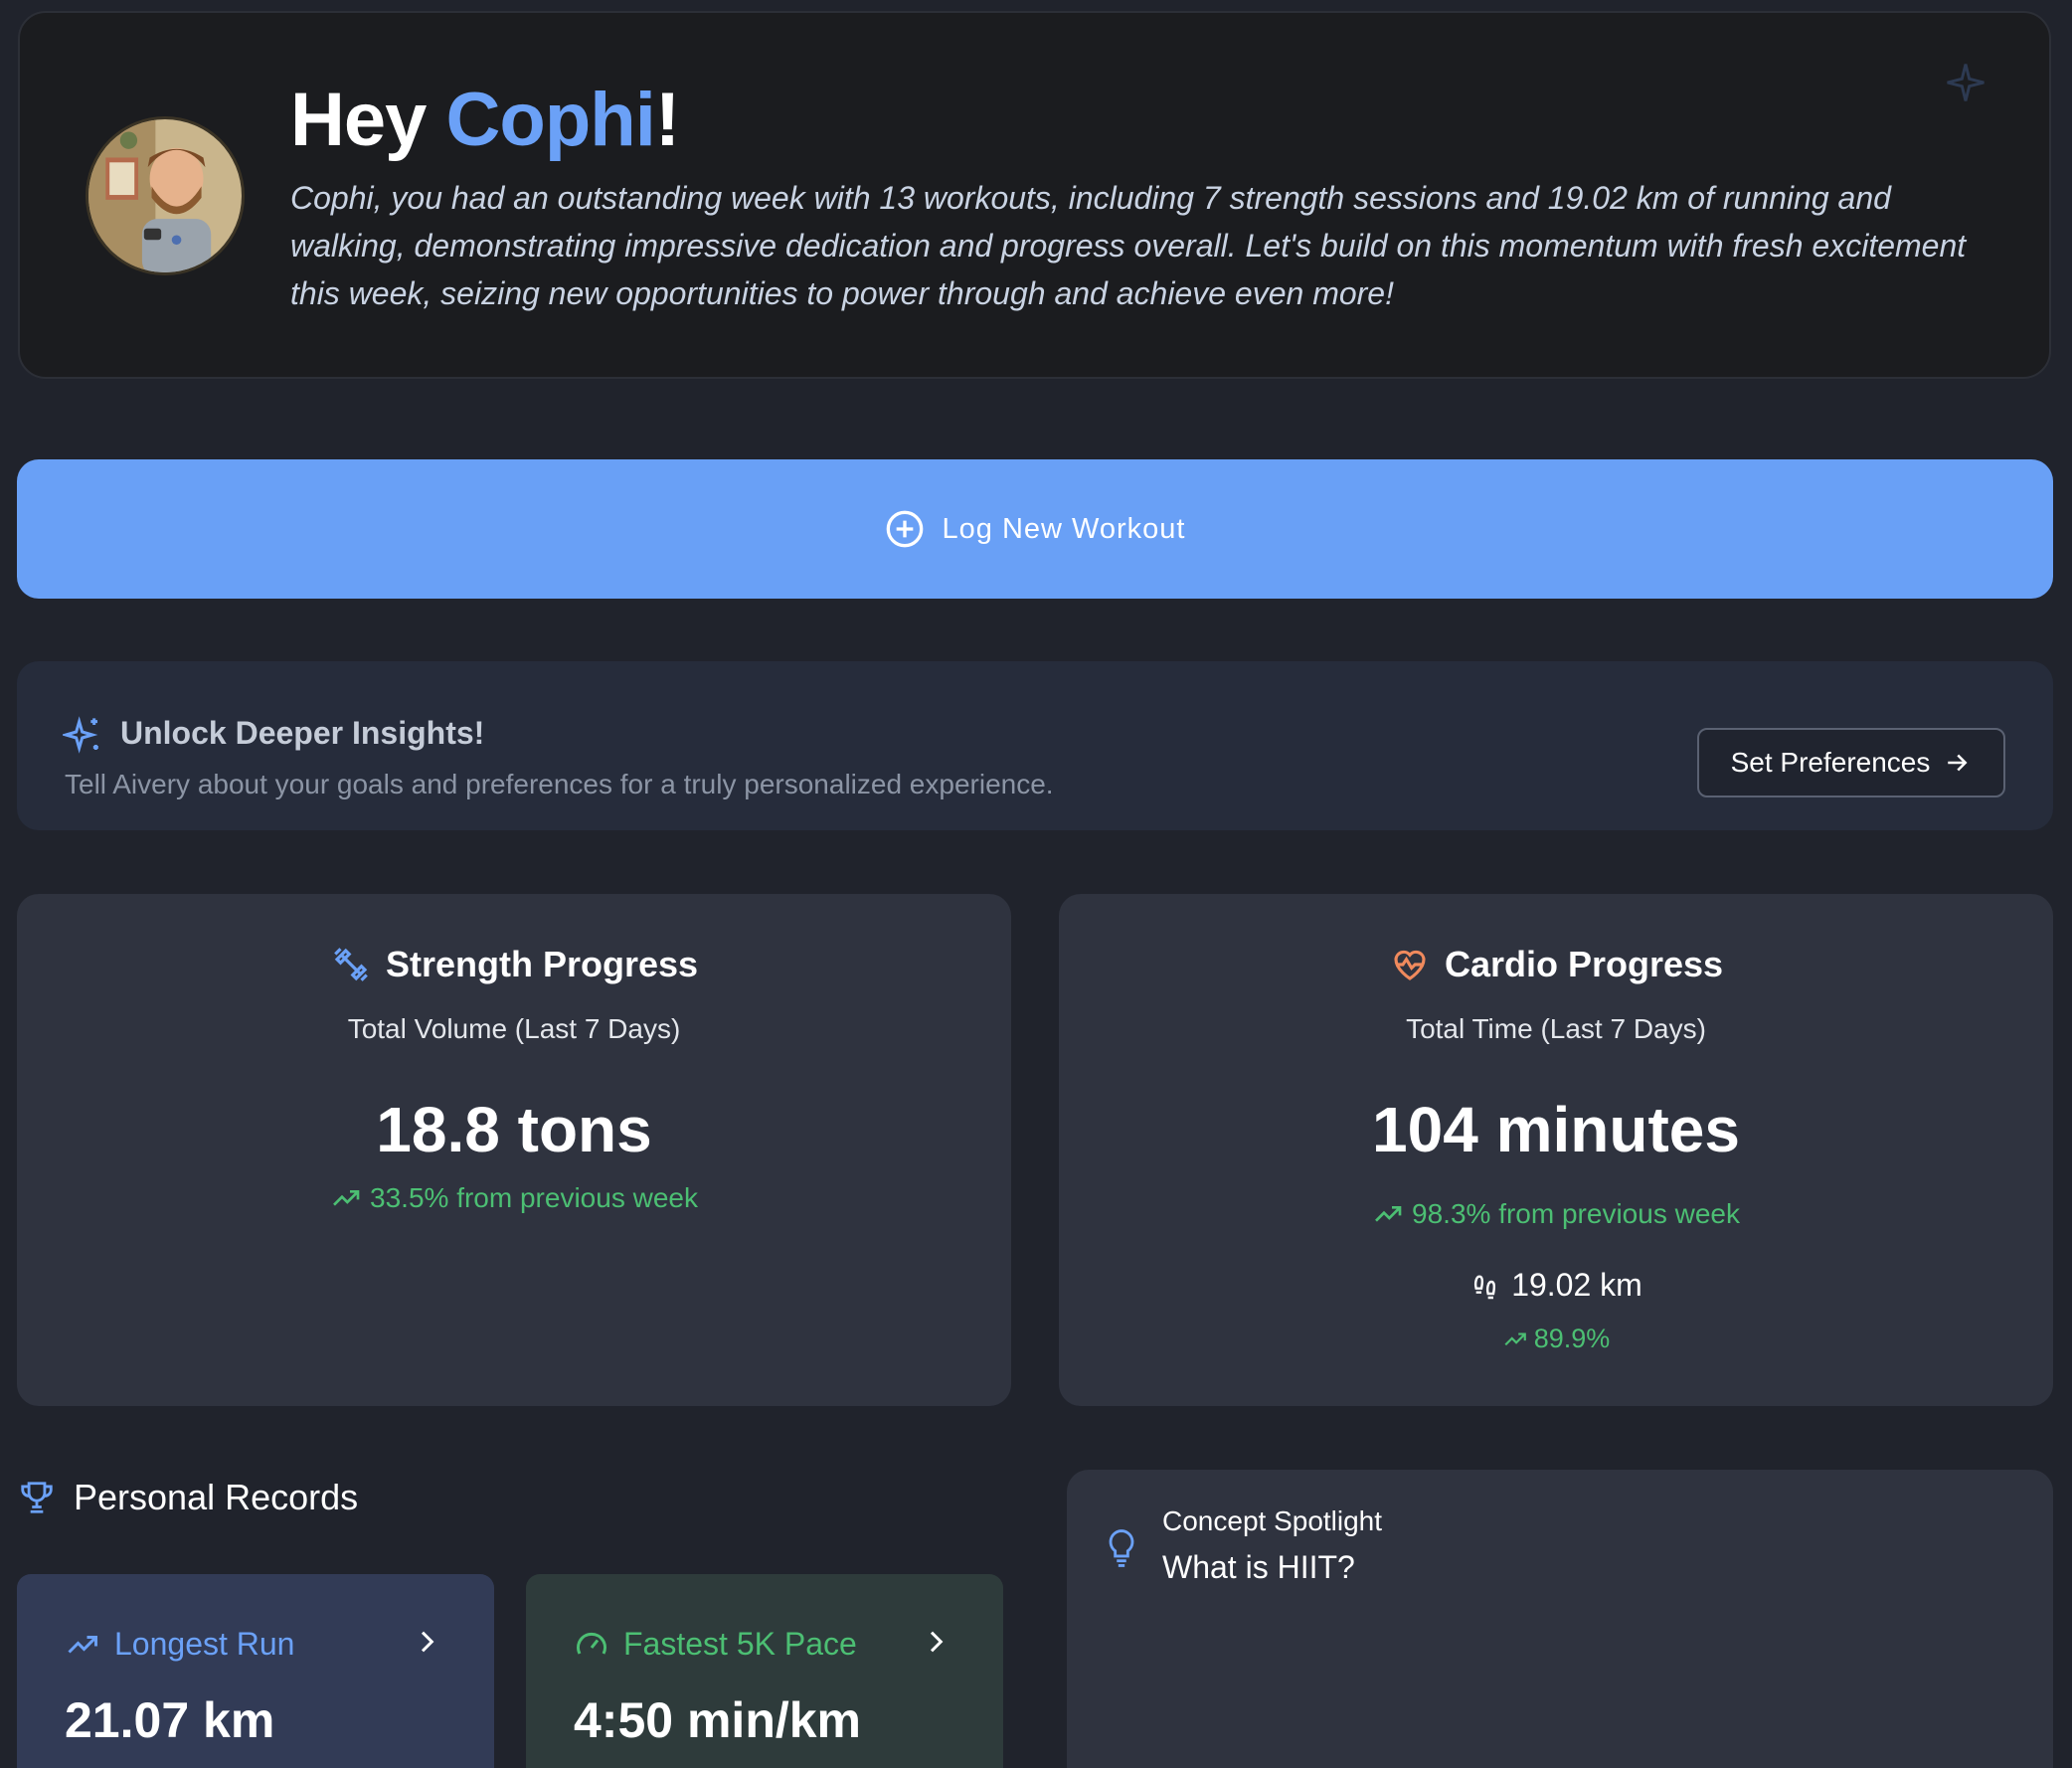 The image size is (2072, 1768). Describe the element at coordinates (302, 733) in the screenshot. I see `insights-title: Unlock Deeper Insights!` at that location.